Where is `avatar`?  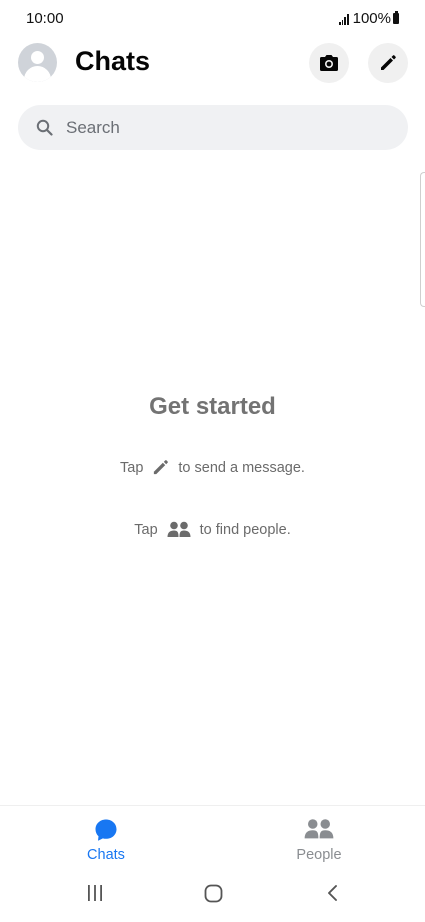 avatar is located at coordinates (37, 62).